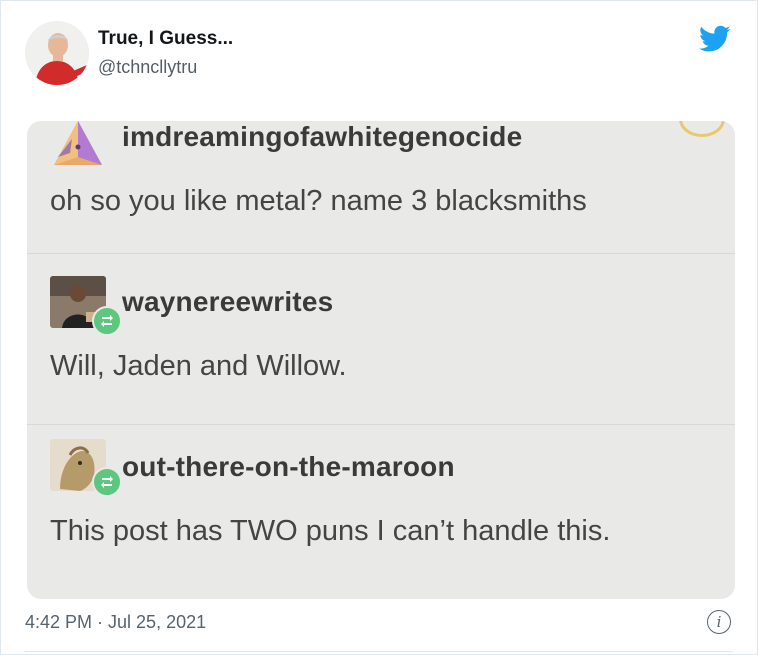  What do you see at coordinates (227, 302) in the screenshot?
I see `post-username: waynereewrites` at bounding box center [227, 302].